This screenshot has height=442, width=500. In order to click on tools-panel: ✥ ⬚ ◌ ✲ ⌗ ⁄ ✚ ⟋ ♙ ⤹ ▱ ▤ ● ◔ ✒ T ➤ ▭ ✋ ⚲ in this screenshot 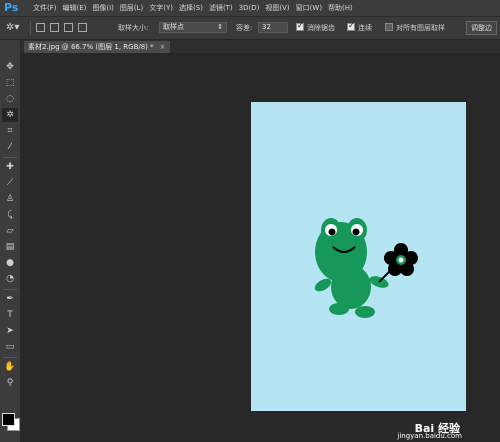, I will do `click(10, 241)`.